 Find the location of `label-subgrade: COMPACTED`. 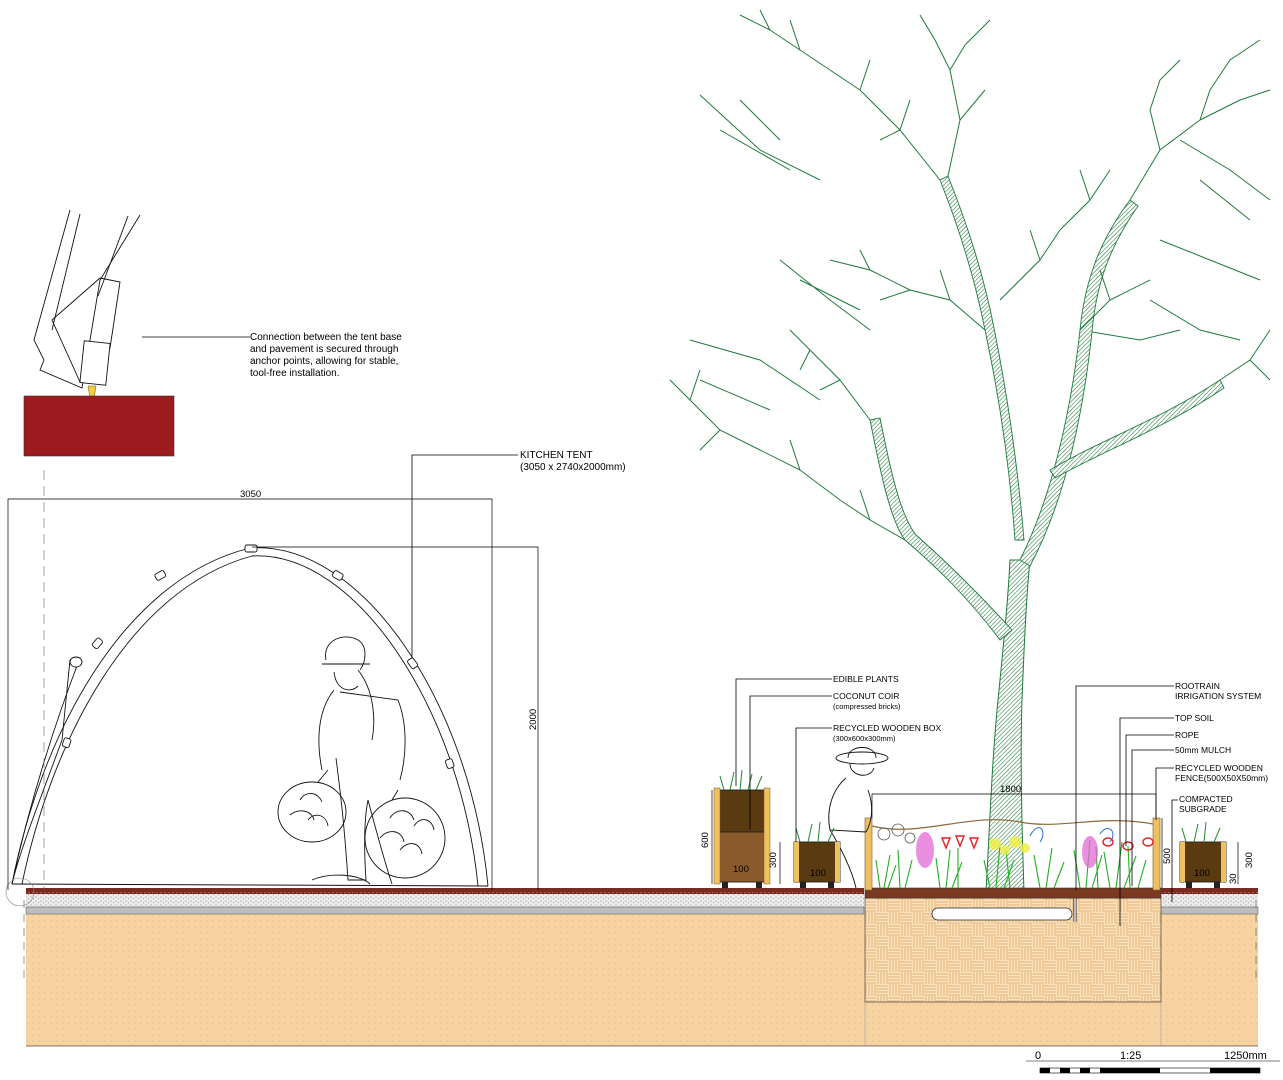

label-subgrade: COMPACTED is located at coordinates (1206, 799).